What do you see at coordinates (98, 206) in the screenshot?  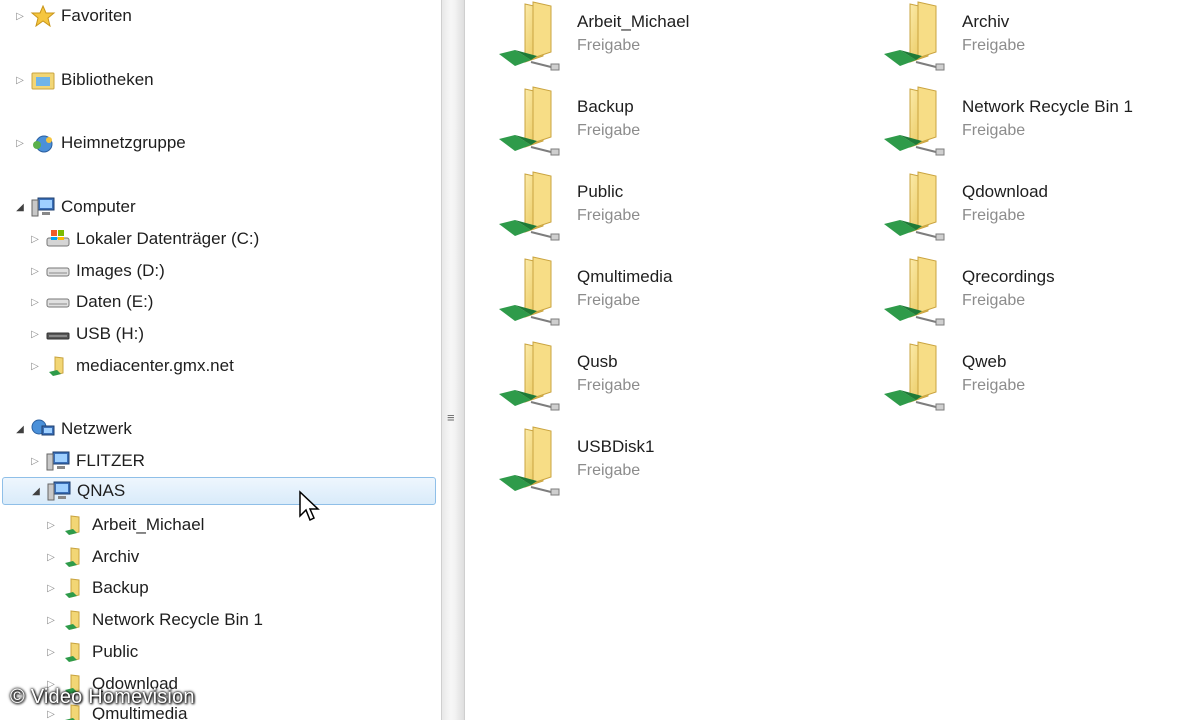 I see `tree-item-label: Computer` at bounding box center [98, 206].